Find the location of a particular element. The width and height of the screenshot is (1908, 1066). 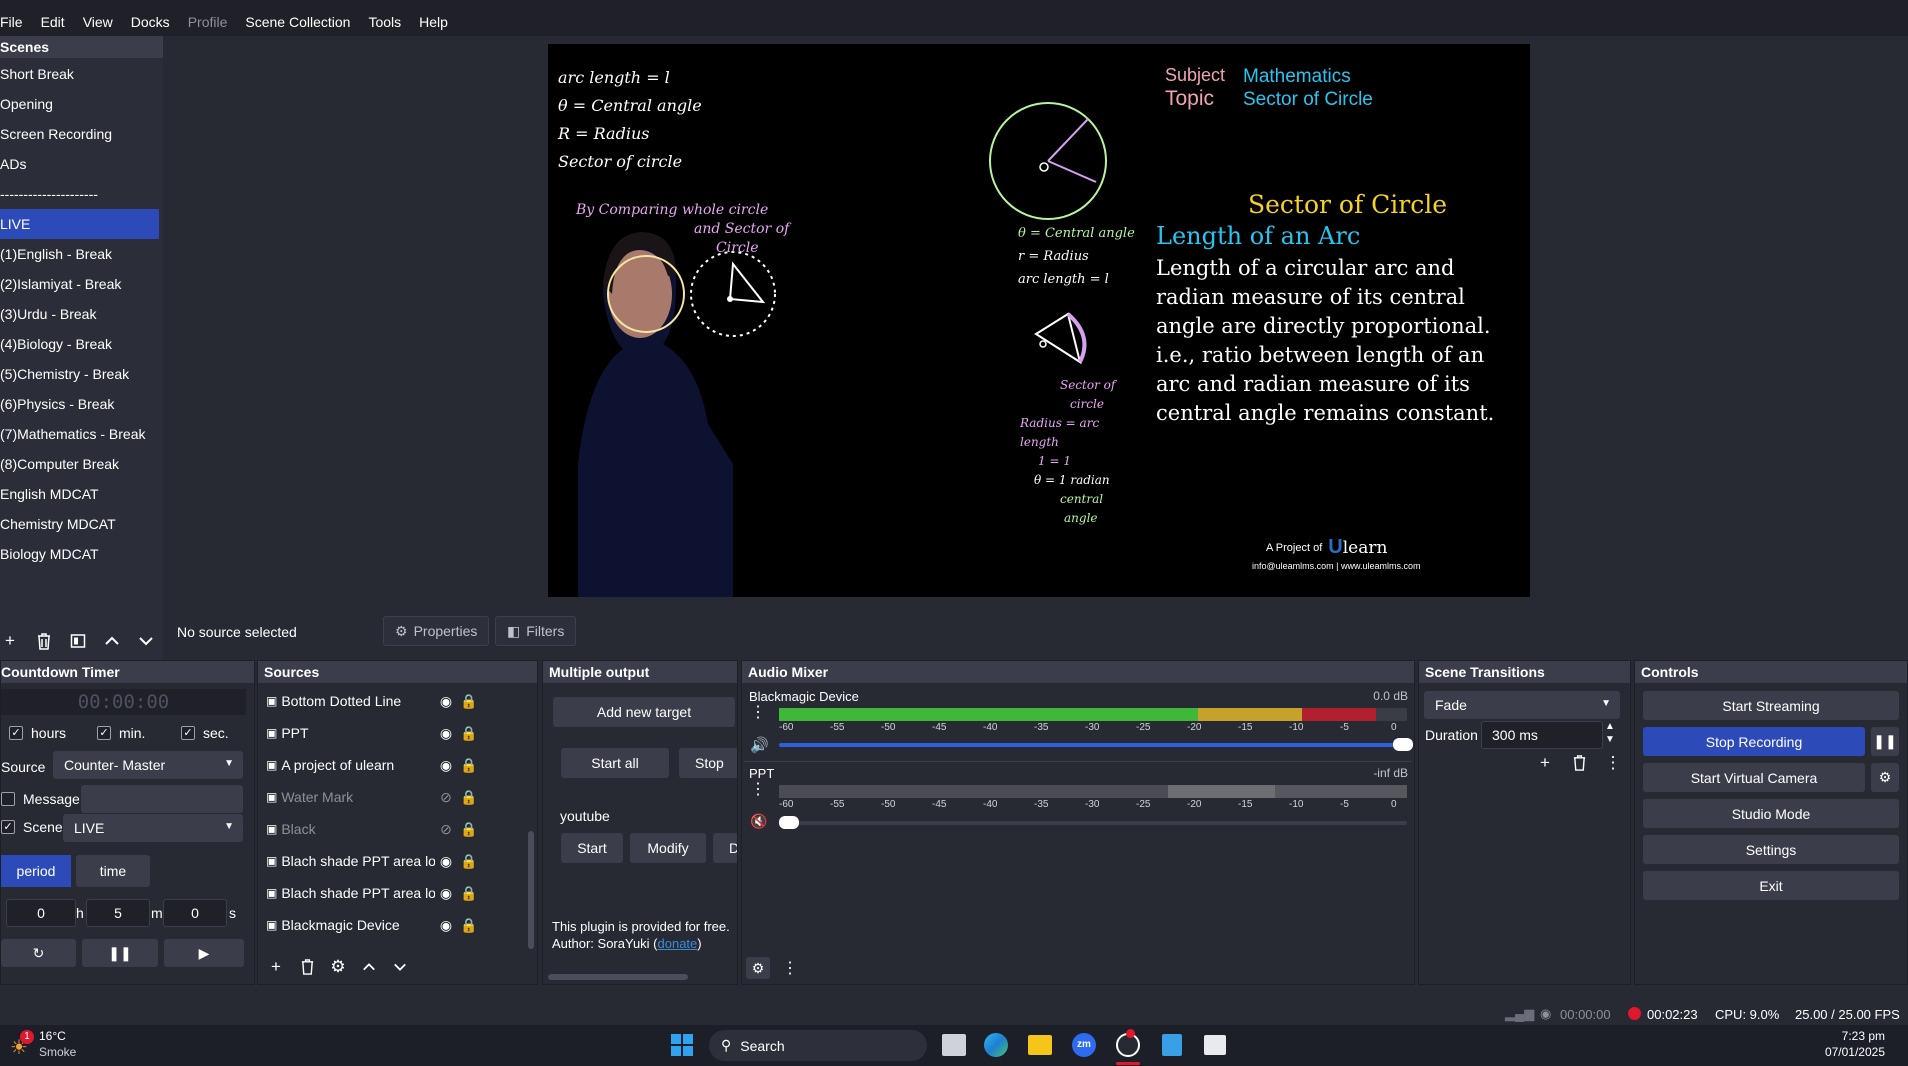

scene-item: (2)Islamiyat - Break is located at coordinates (81, 284).